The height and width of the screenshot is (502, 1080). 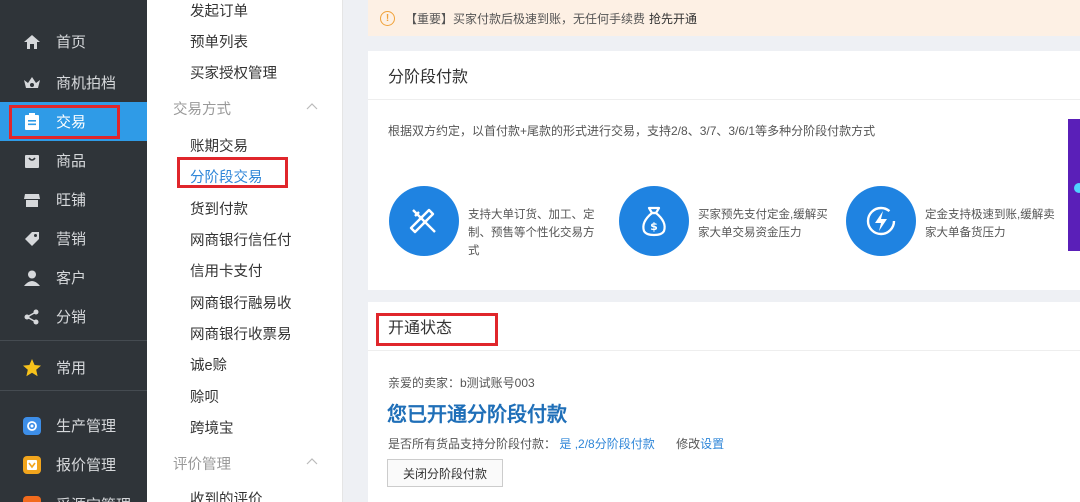 What do you see at coordinates (219, 41) in the screenshot?
I see `submenu-item: 预单列表` at bounding box center [219, 41].